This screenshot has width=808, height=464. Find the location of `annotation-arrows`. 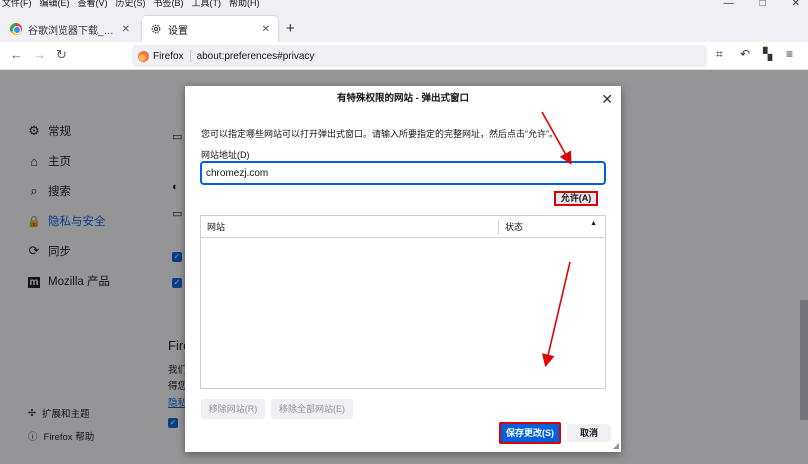

annotation-arrows is located at coordinates (556, 239).